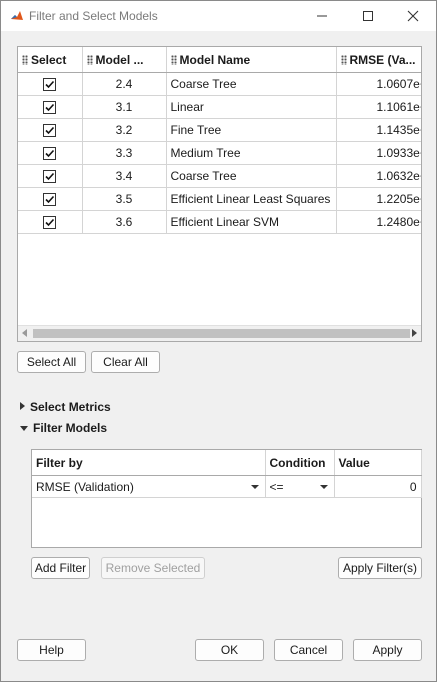 This screenshot has height=682, width=437. Describe the element at coordinates (153, 568) in the screenshot. I see `remove-selected-button: Remove Selected` at that location.